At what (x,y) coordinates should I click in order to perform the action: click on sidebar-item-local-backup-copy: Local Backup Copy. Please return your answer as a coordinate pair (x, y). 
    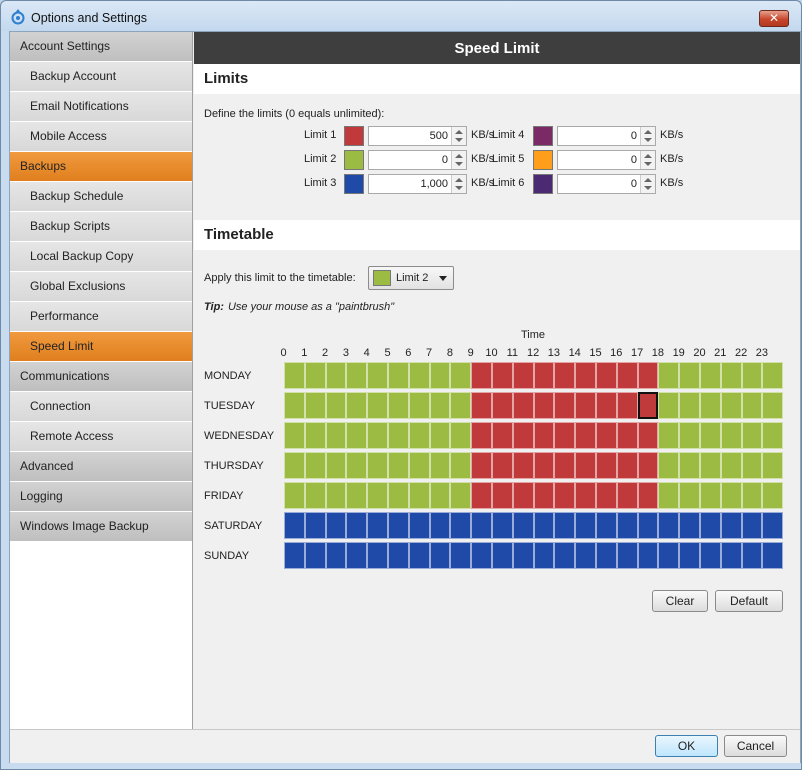
    Looking at the image, I should click on (101, 257).